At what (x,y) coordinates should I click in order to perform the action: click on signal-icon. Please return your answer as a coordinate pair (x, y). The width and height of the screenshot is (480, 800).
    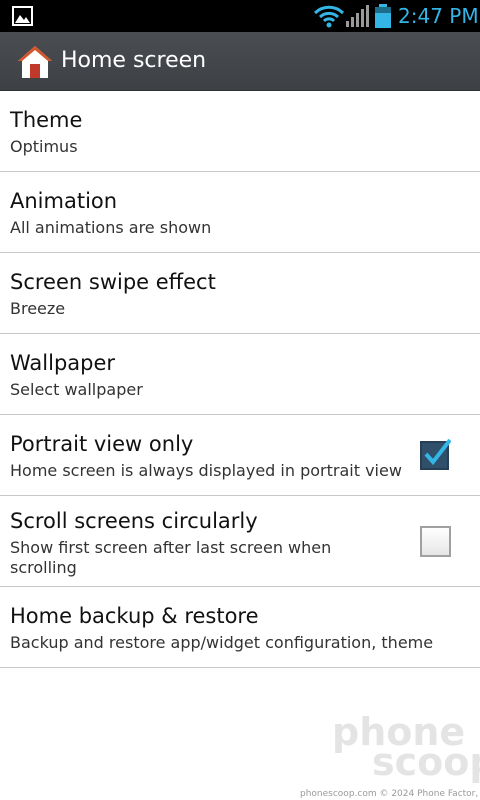
    Looking at the image, I should click on (357, 16).